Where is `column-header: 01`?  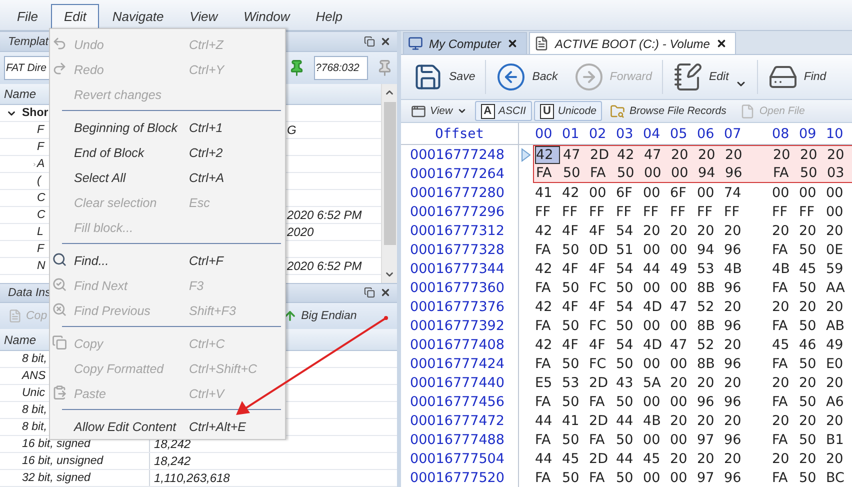 column-header: 01 is located at coordinates (571, 134).